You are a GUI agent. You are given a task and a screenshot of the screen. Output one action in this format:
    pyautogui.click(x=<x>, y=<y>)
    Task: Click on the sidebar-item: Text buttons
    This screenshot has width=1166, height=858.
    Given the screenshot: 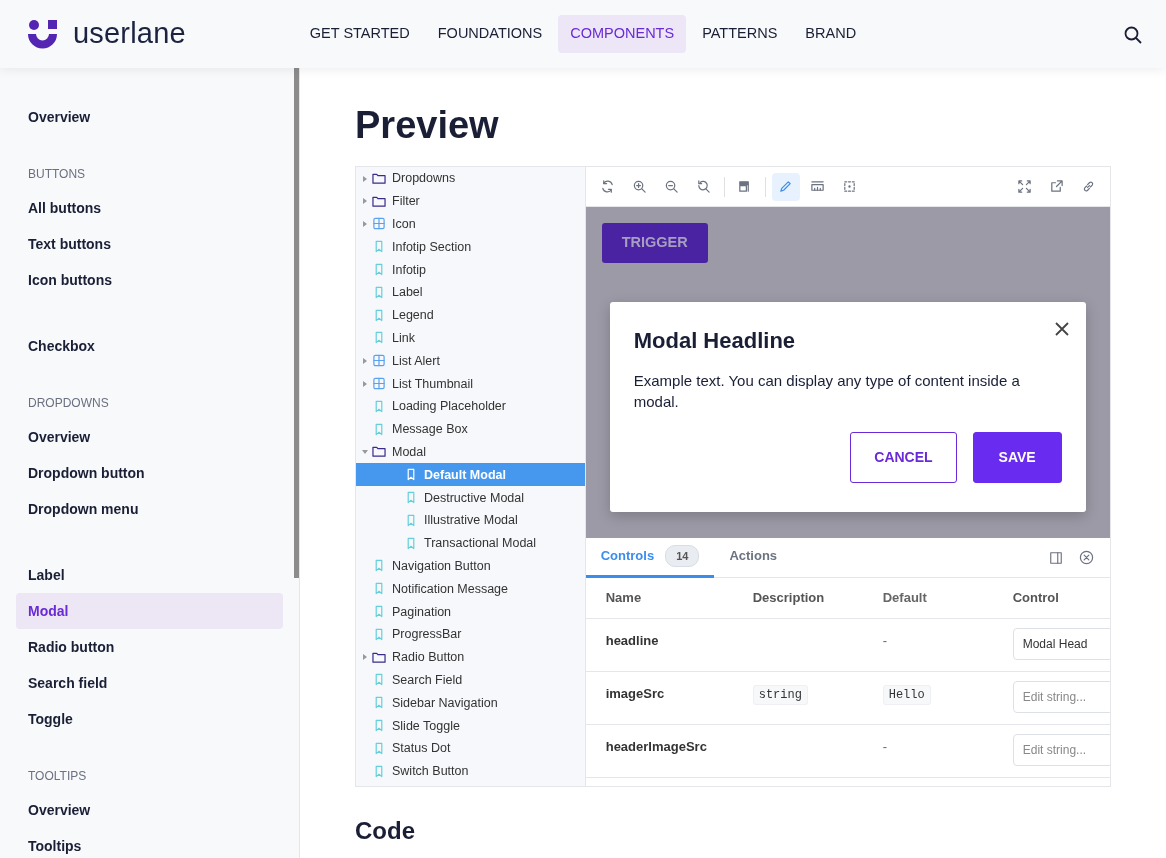 What is the action you would take?
    pyautogui.click(x=149, y=244)
    